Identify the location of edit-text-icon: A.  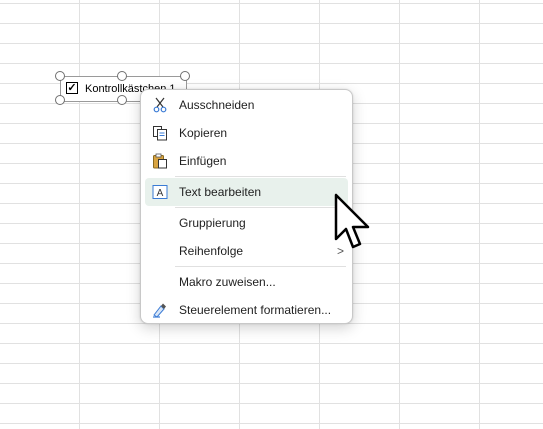
(160, 192).